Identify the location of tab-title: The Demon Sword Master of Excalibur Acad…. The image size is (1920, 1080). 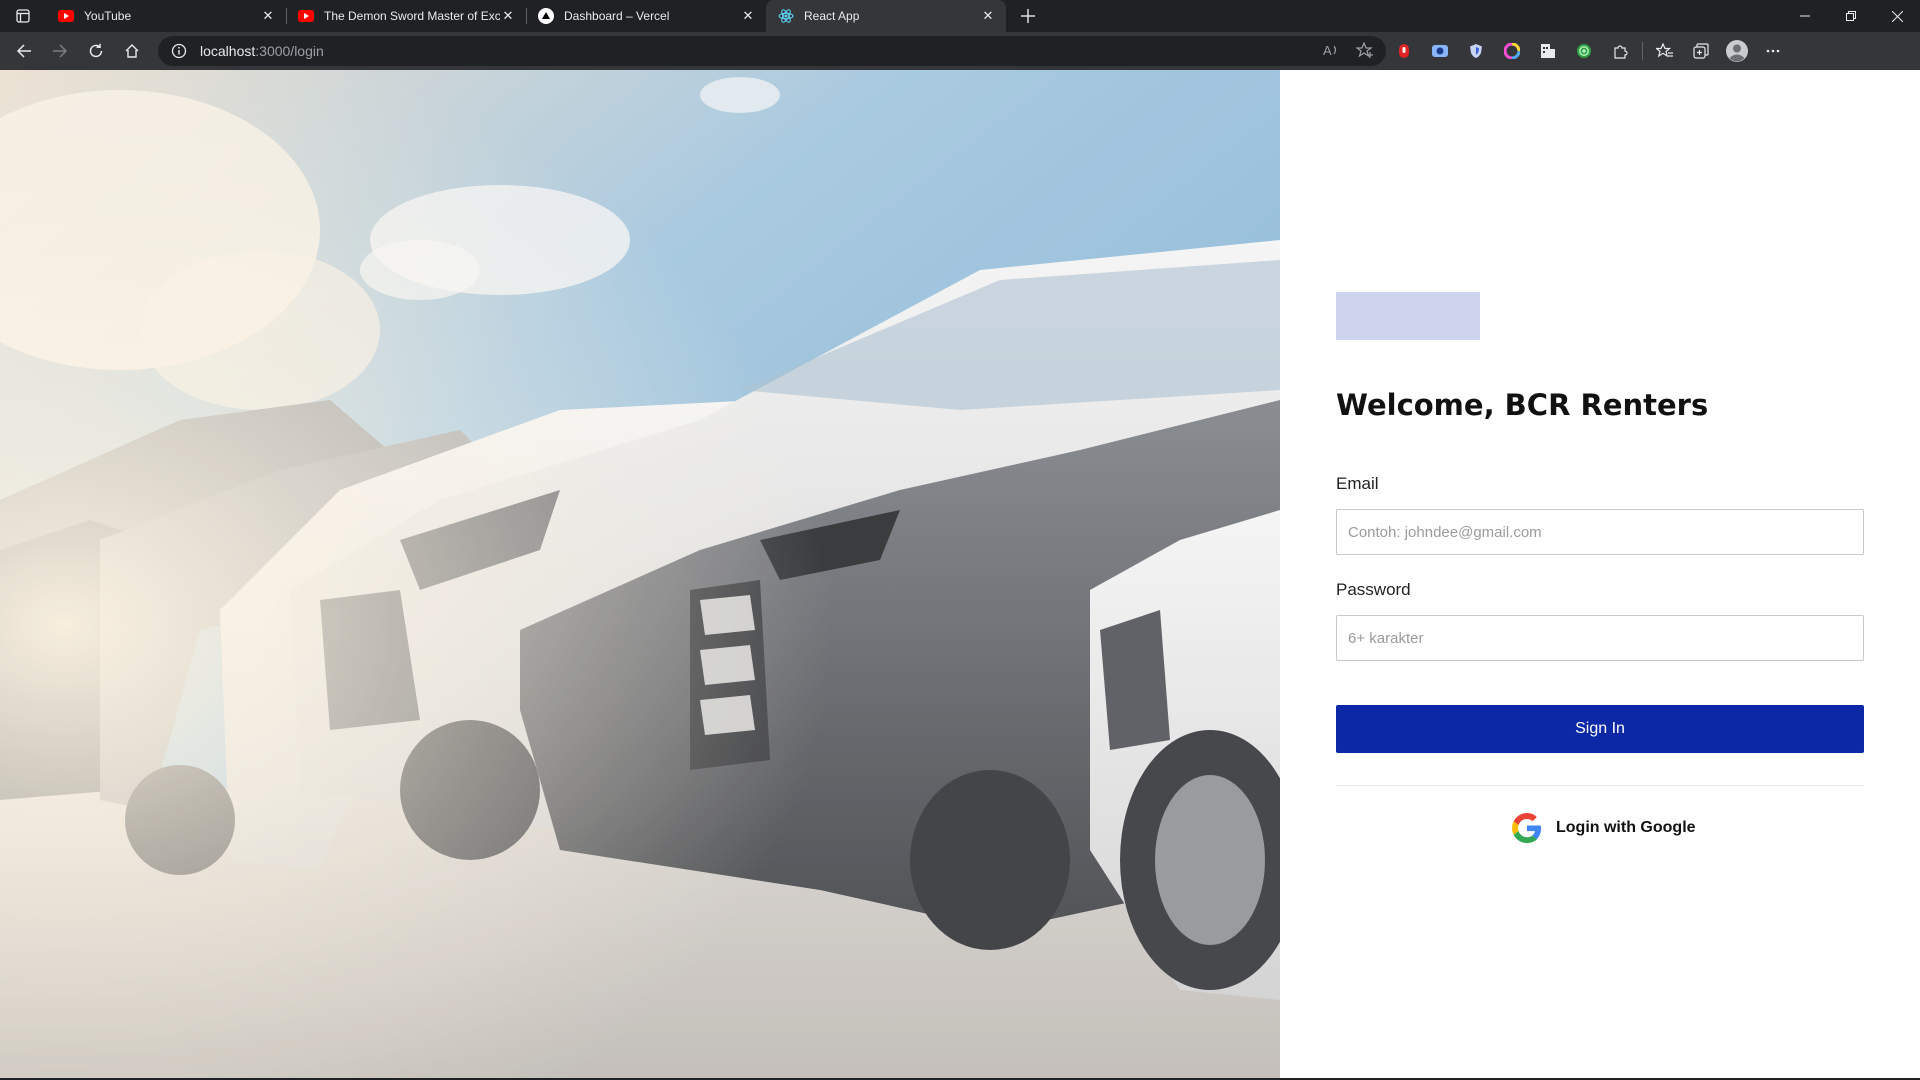
(412, 16).